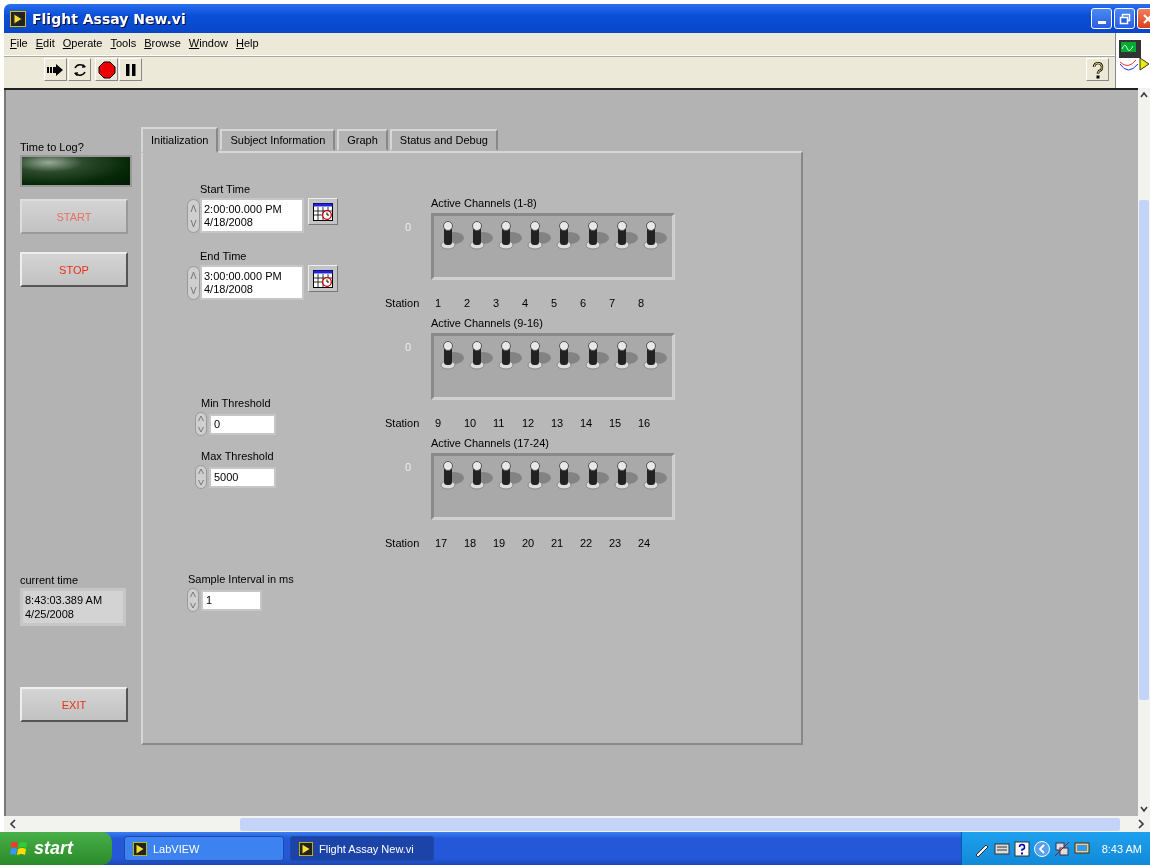 The image size is (1150, 865). Describe the element at coordinates (443, 140) in the screenshot. I see `tab: Status and Debug` at that location.